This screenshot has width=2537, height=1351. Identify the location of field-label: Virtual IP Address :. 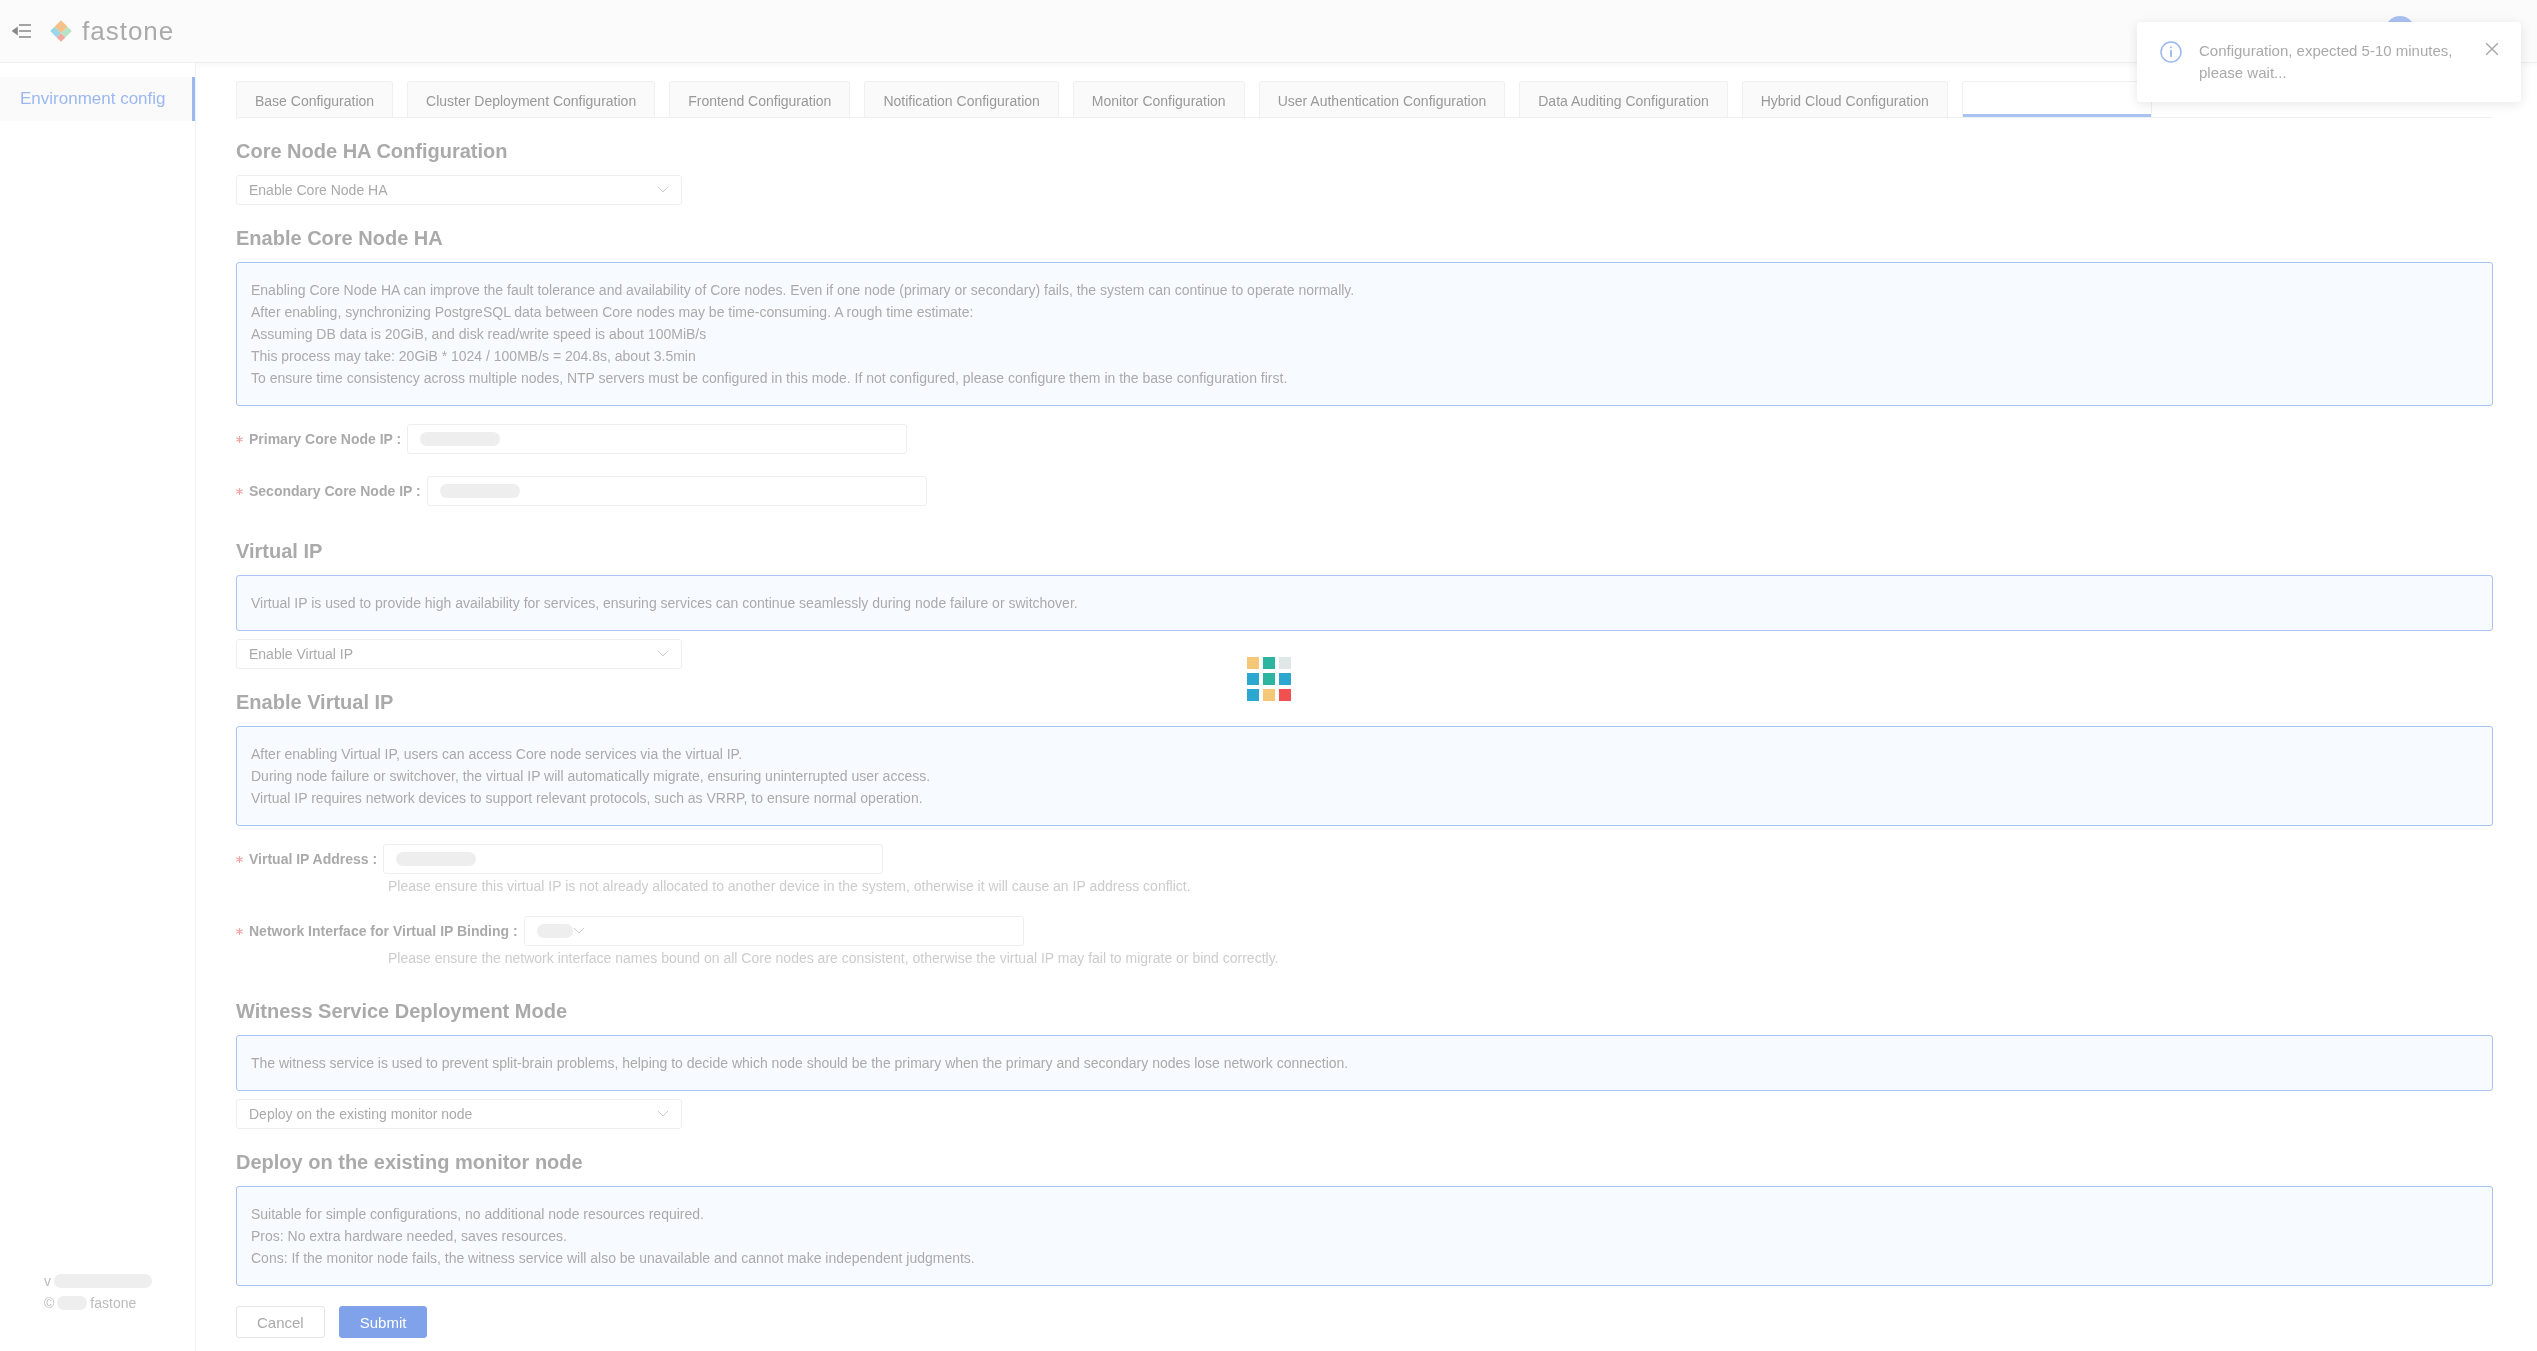
(313, 859).